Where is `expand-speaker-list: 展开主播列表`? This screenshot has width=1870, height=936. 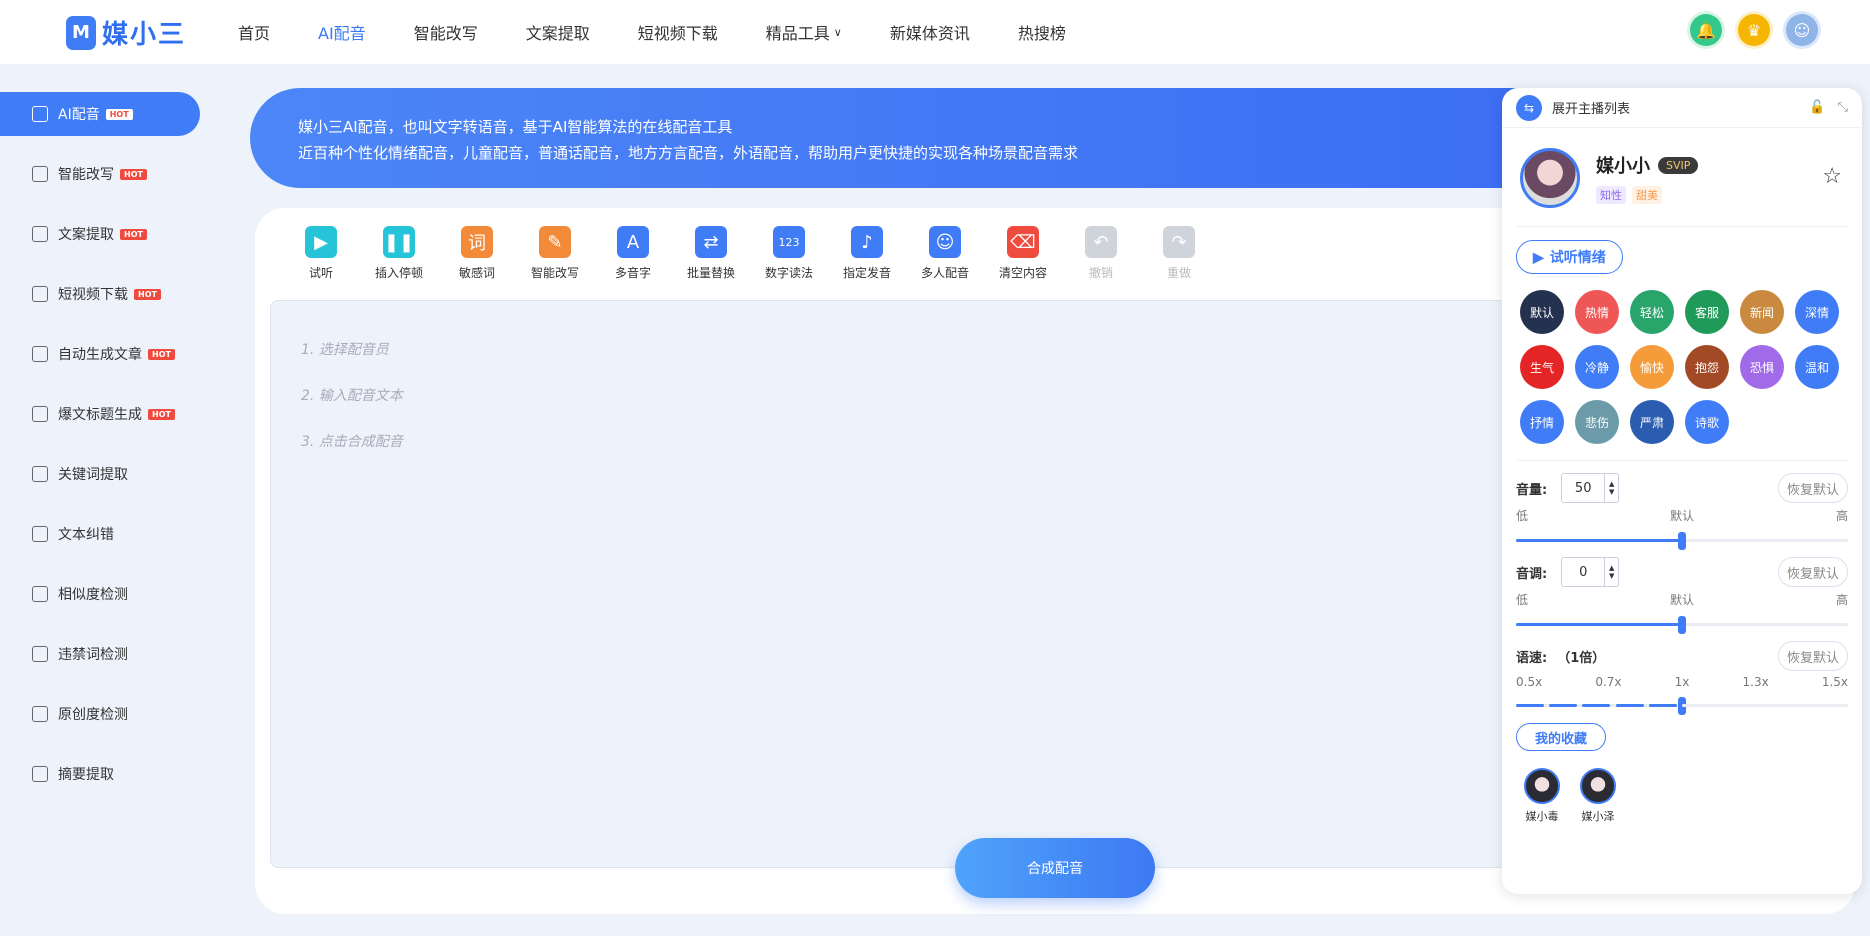 expand-speaker-list: 展开主播列表 is located at coordinates (1591, 107).